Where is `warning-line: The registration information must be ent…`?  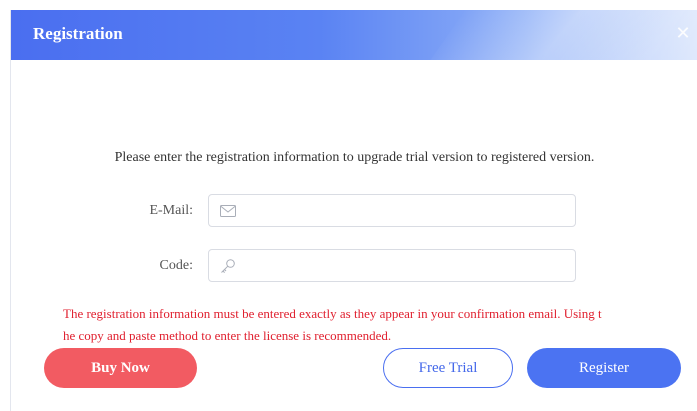
warning-line: The registration information must be ent… is located at coordinates (332, 313).